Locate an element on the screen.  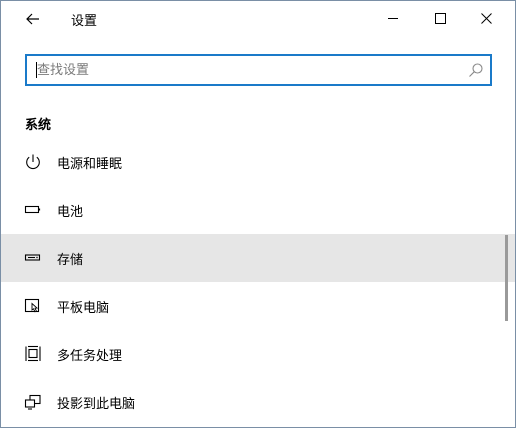
close-button is located at coordinates (486, 18).